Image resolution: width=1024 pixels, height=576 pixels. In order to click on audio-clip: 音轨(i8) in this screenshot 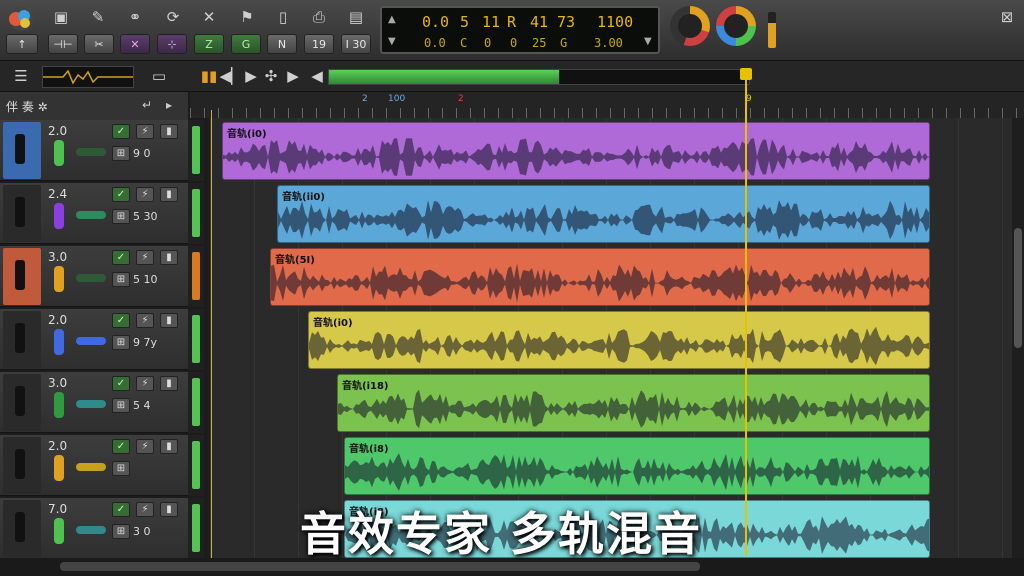, I will do `click(637, 466)`.